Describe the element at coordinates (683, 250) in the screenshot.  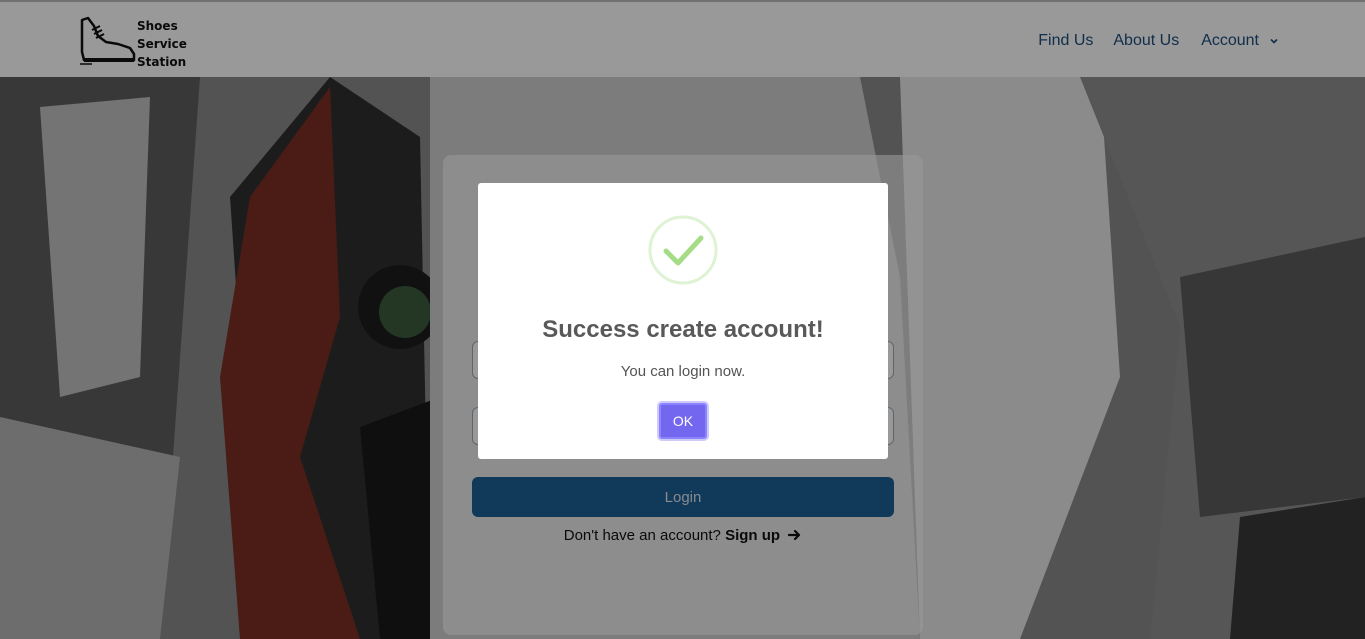
I see `success-check-icon` at that location.